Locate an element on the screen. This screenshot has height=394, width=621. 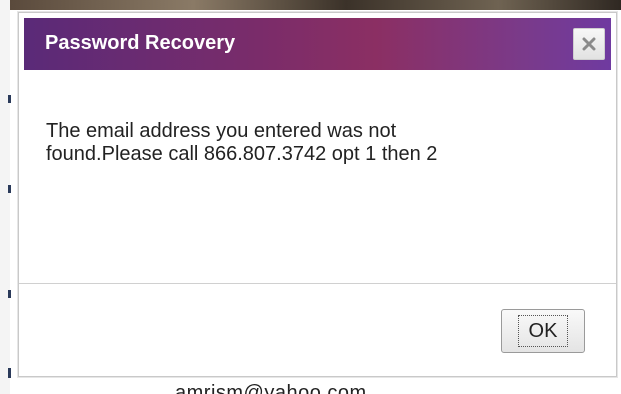
close-button is located at coordinates (589, 44).